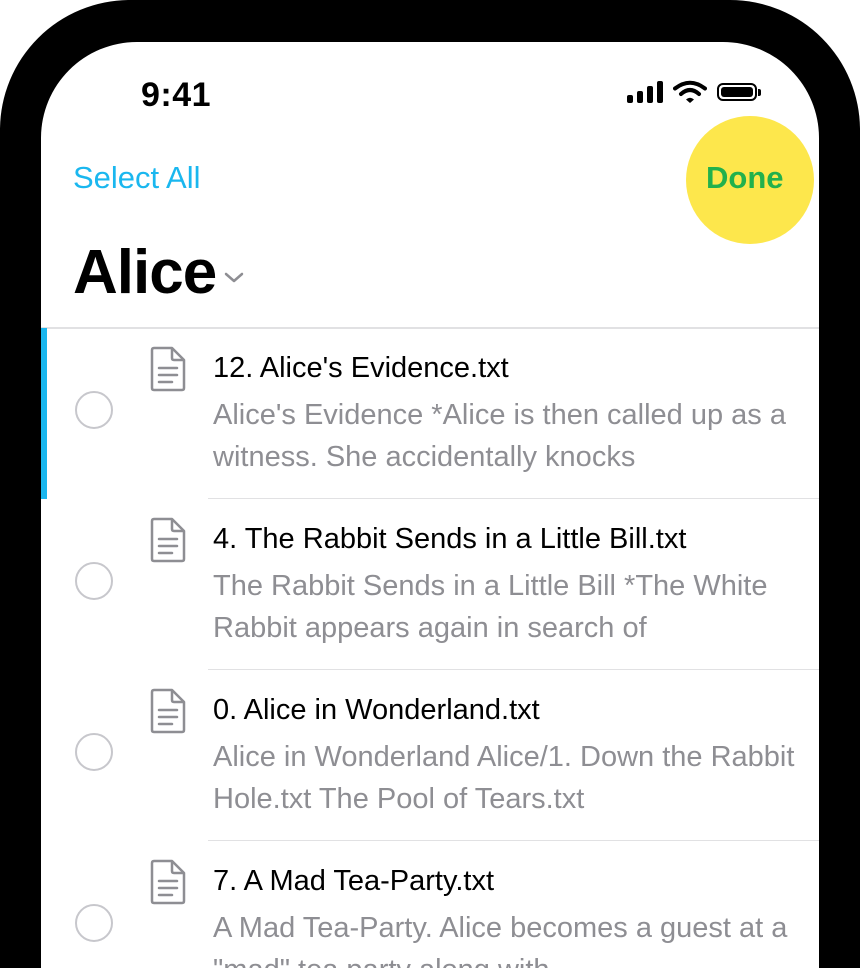  What do you see at coordinates (376, 710) in the screenshot?
I see `file-title: 0. Alice in Wonderland.txt` at bounding box center [376, 710].